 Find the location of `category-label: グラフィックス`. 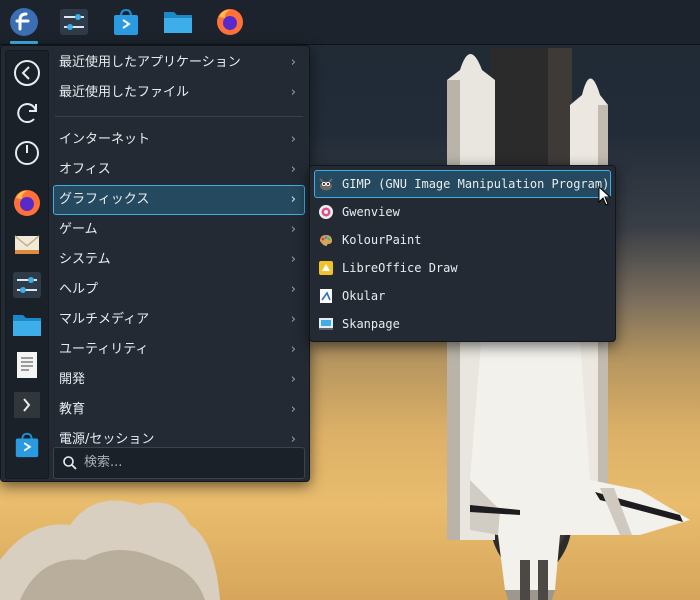

category-label: グラフィックス is located at coordinates (104, 199).